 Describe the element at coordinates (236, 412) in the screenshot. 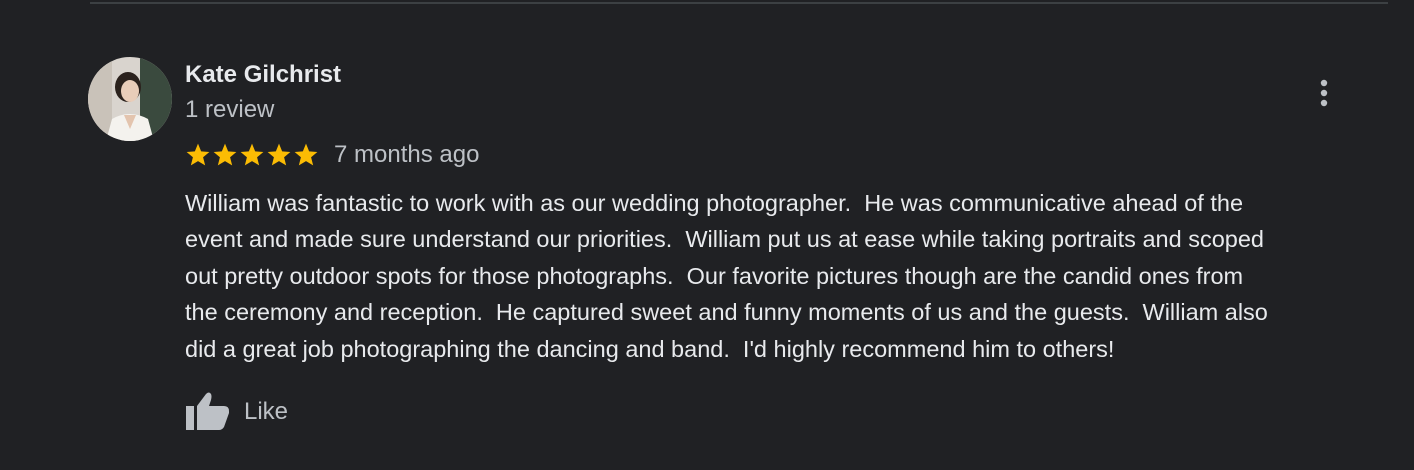

I see `like-button: Like` at that location.